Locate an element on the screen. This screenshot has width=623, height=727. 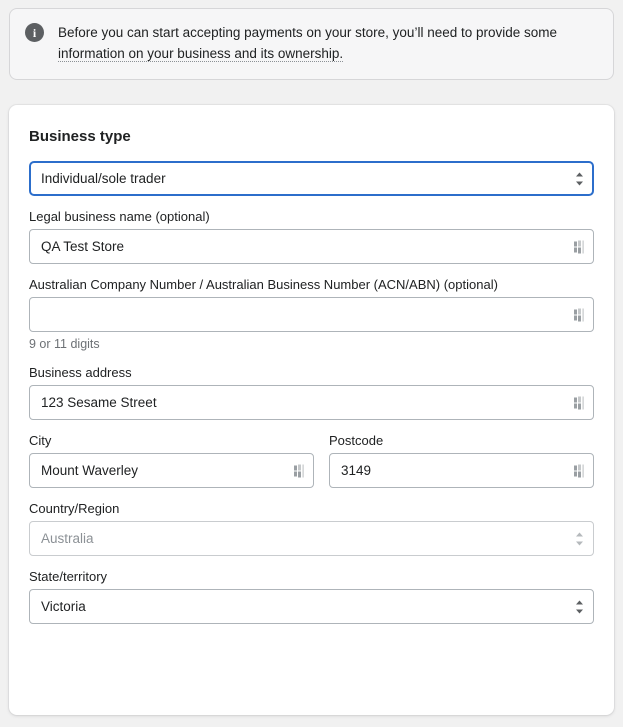
field-state-territory: State/territory Victoria is located at coordinates (311, 596).